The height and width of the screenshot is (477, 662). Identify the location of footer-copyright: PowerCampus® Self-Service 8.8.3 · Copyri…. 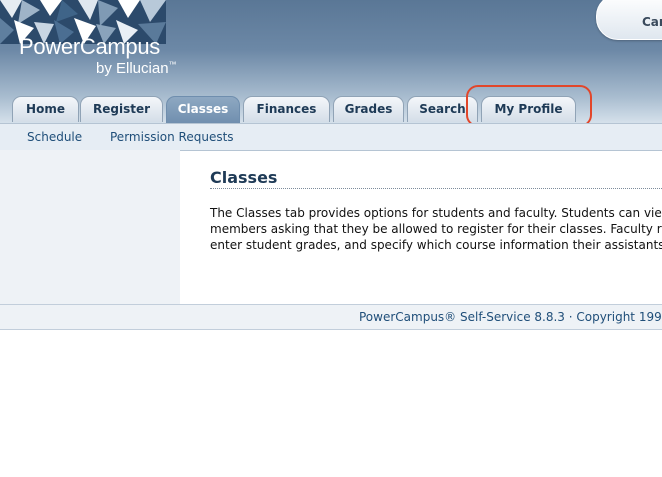
(510, 317).